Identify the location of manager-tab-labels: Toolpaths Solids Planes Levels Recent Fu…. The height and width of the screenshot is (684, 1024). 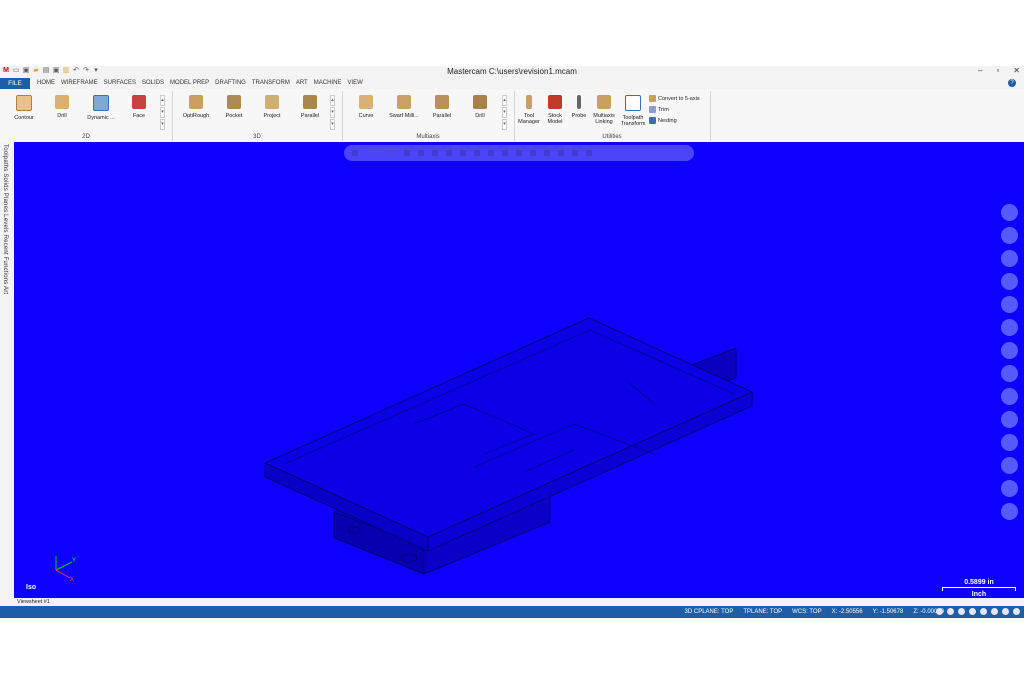
(5, 219).